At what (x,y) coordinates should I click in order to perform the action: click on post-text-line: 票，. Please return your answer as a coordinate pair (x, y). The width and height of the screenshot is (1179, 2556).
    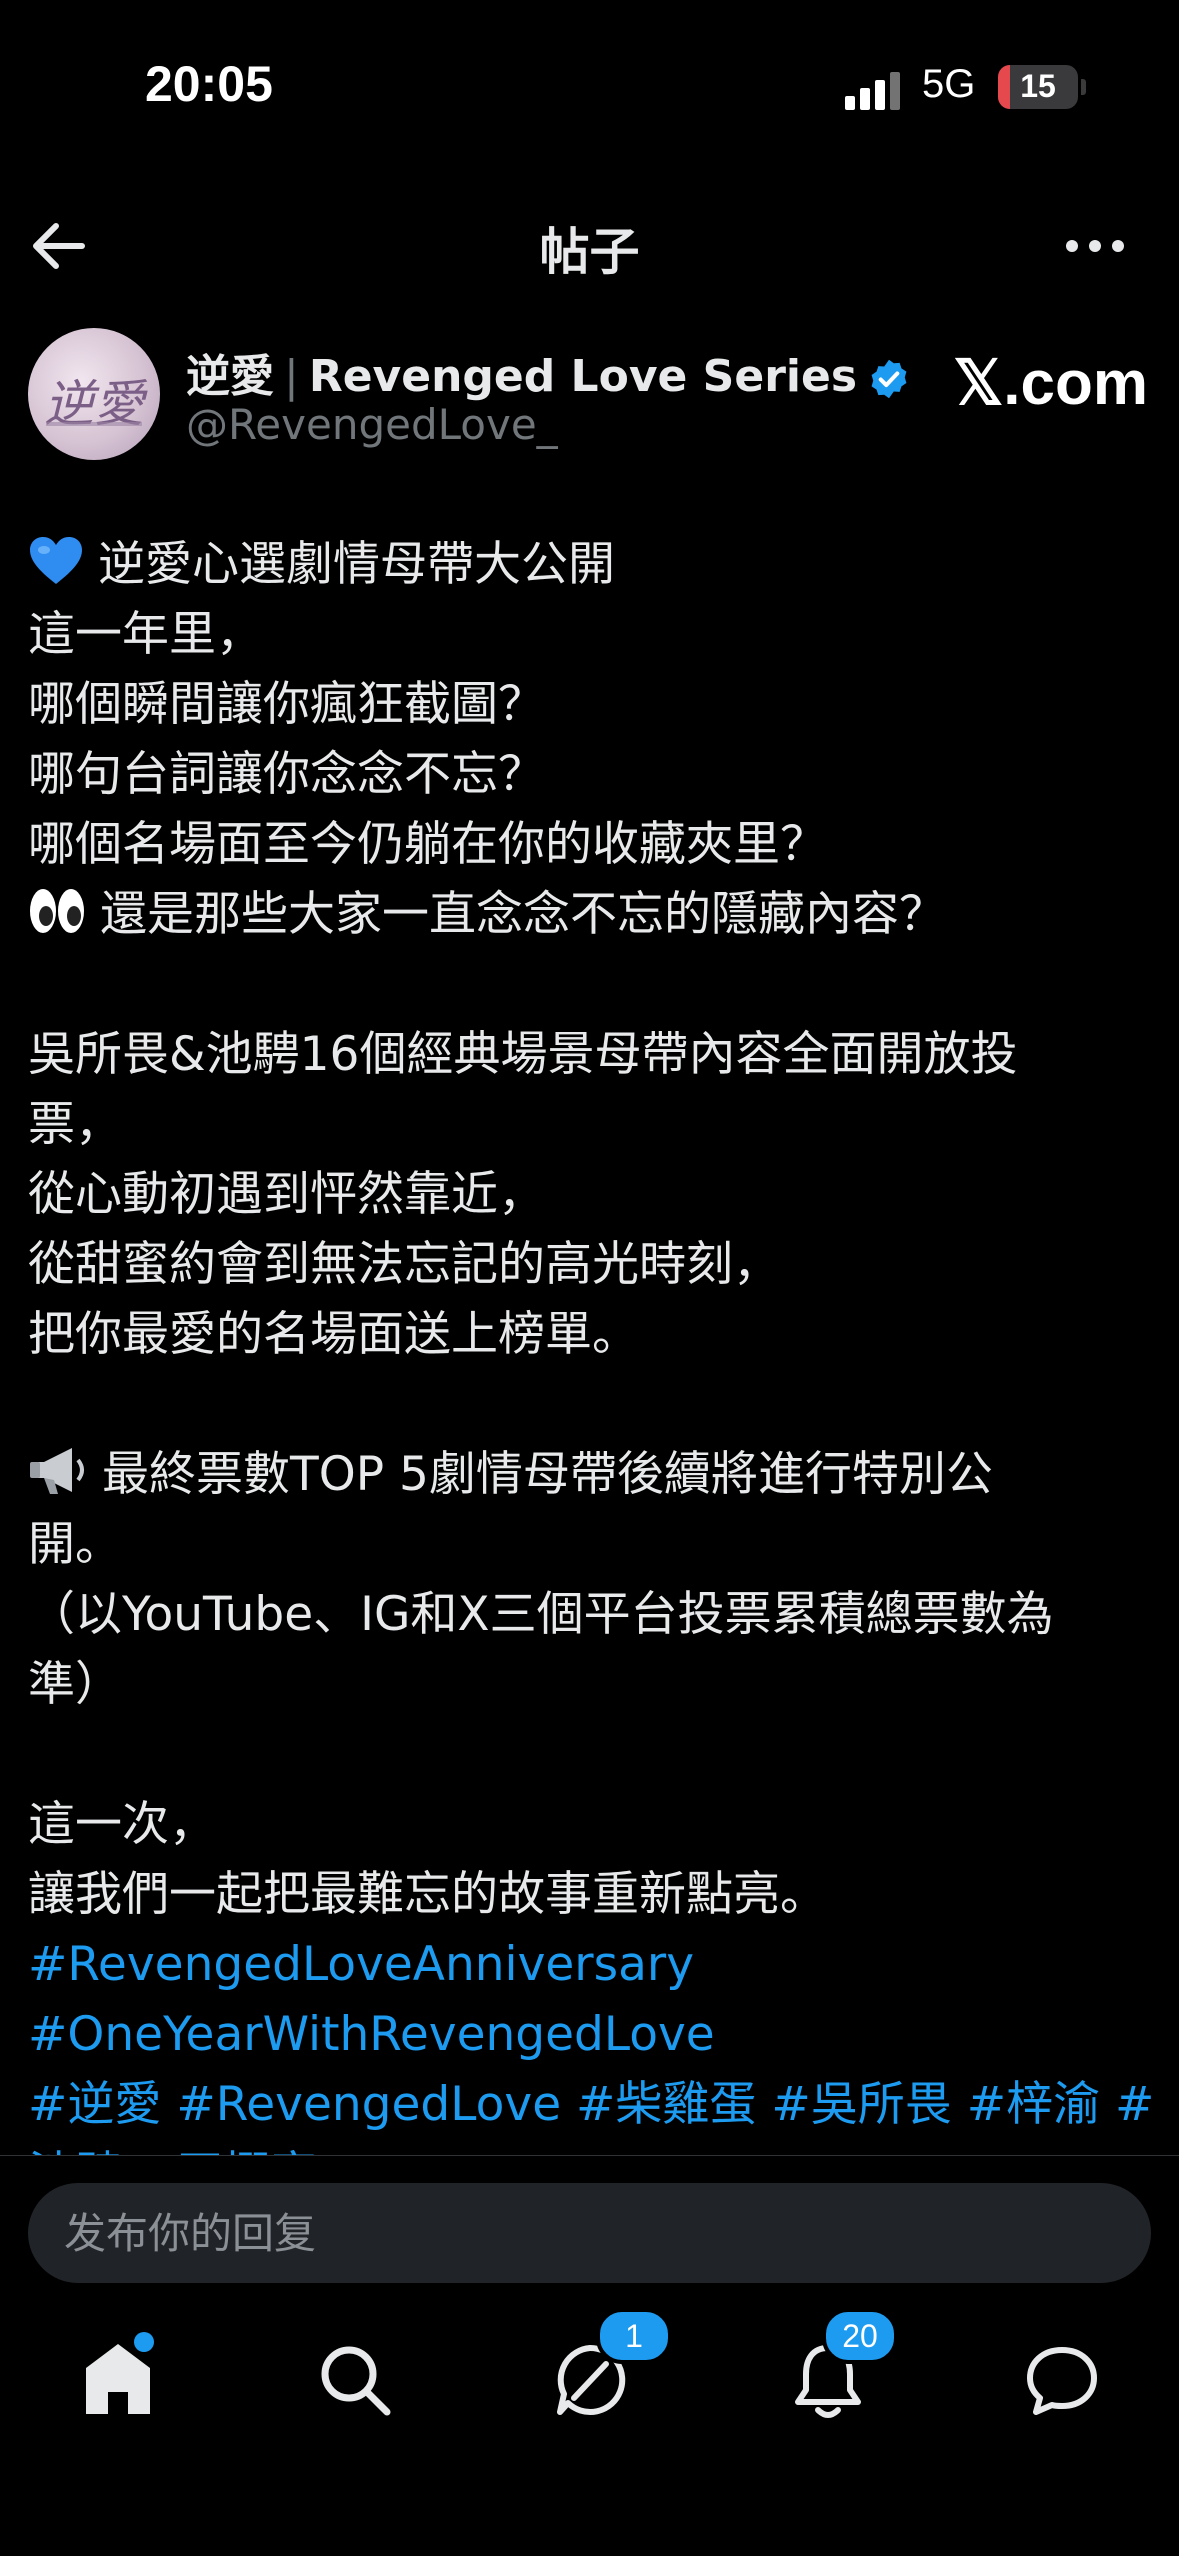
    Looking at the image, I should click on (590, 1125).